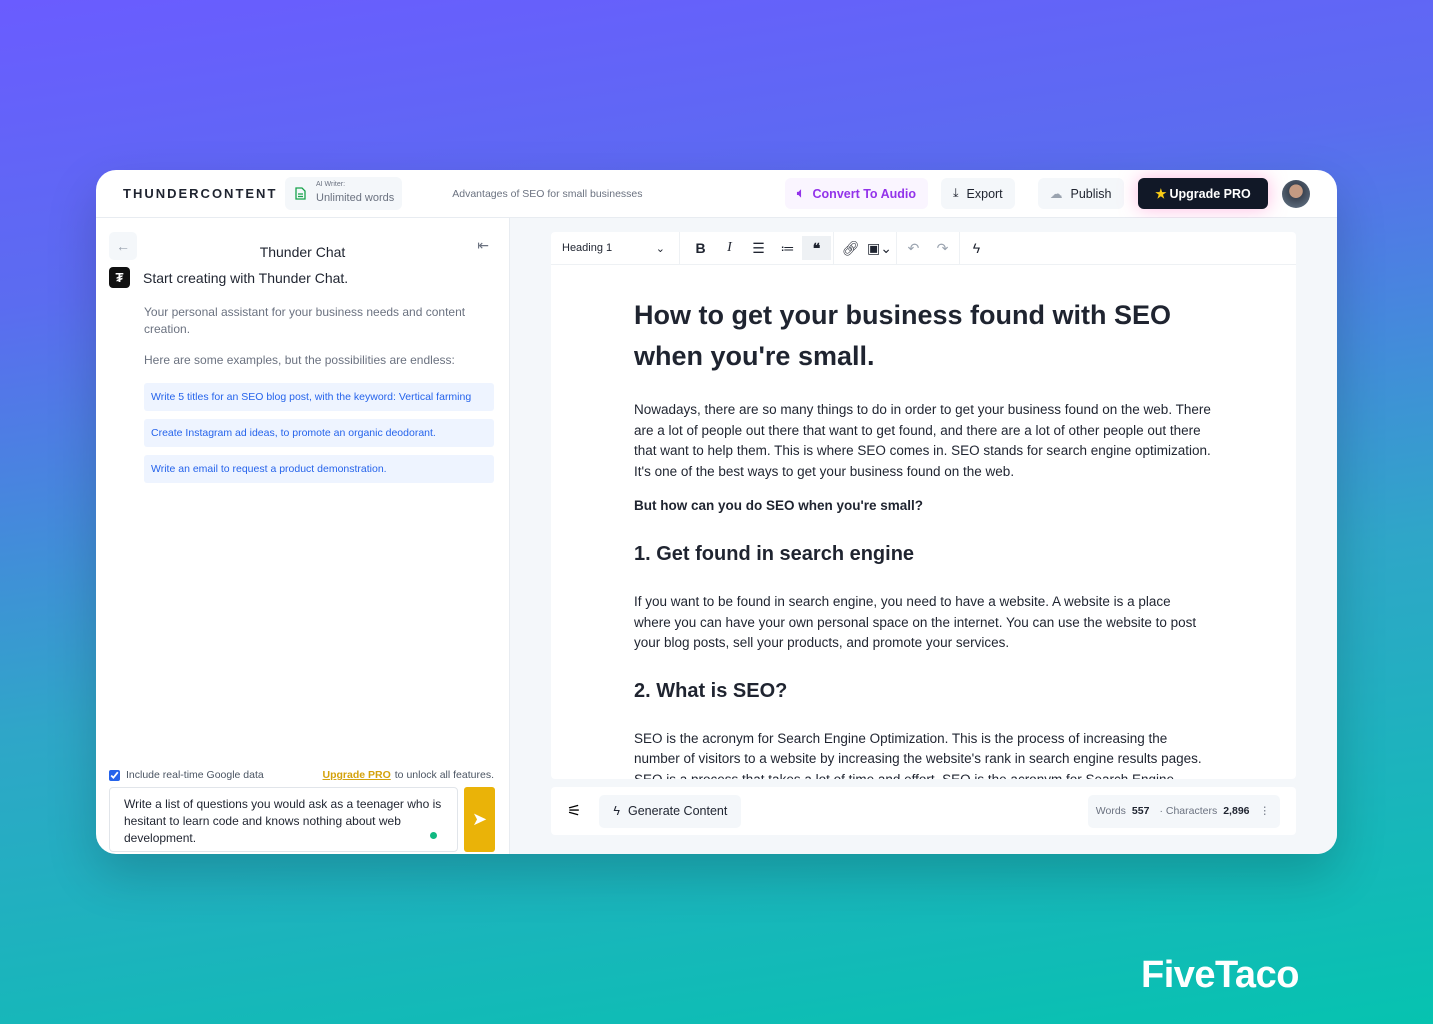 Image resolution: width=1433 pixels, height=1024 pixels. I want to click on generate-content-button: ϟ Generate Content, so click(670, 811).